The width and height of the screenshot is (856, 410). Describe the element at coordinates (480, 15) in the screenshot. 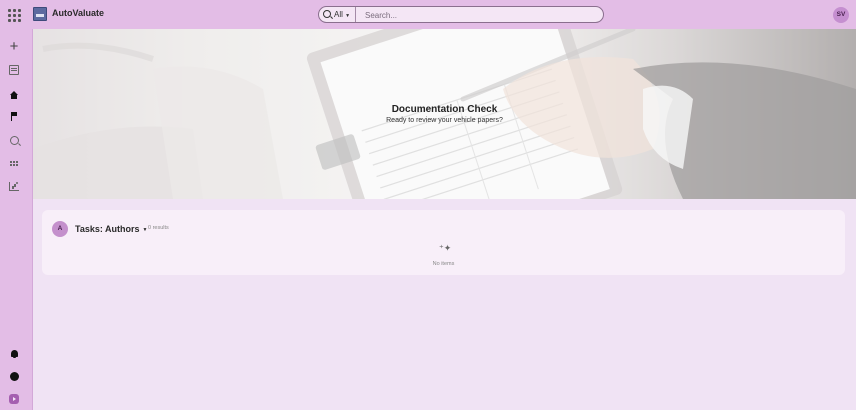

I see `search-input` at that location.